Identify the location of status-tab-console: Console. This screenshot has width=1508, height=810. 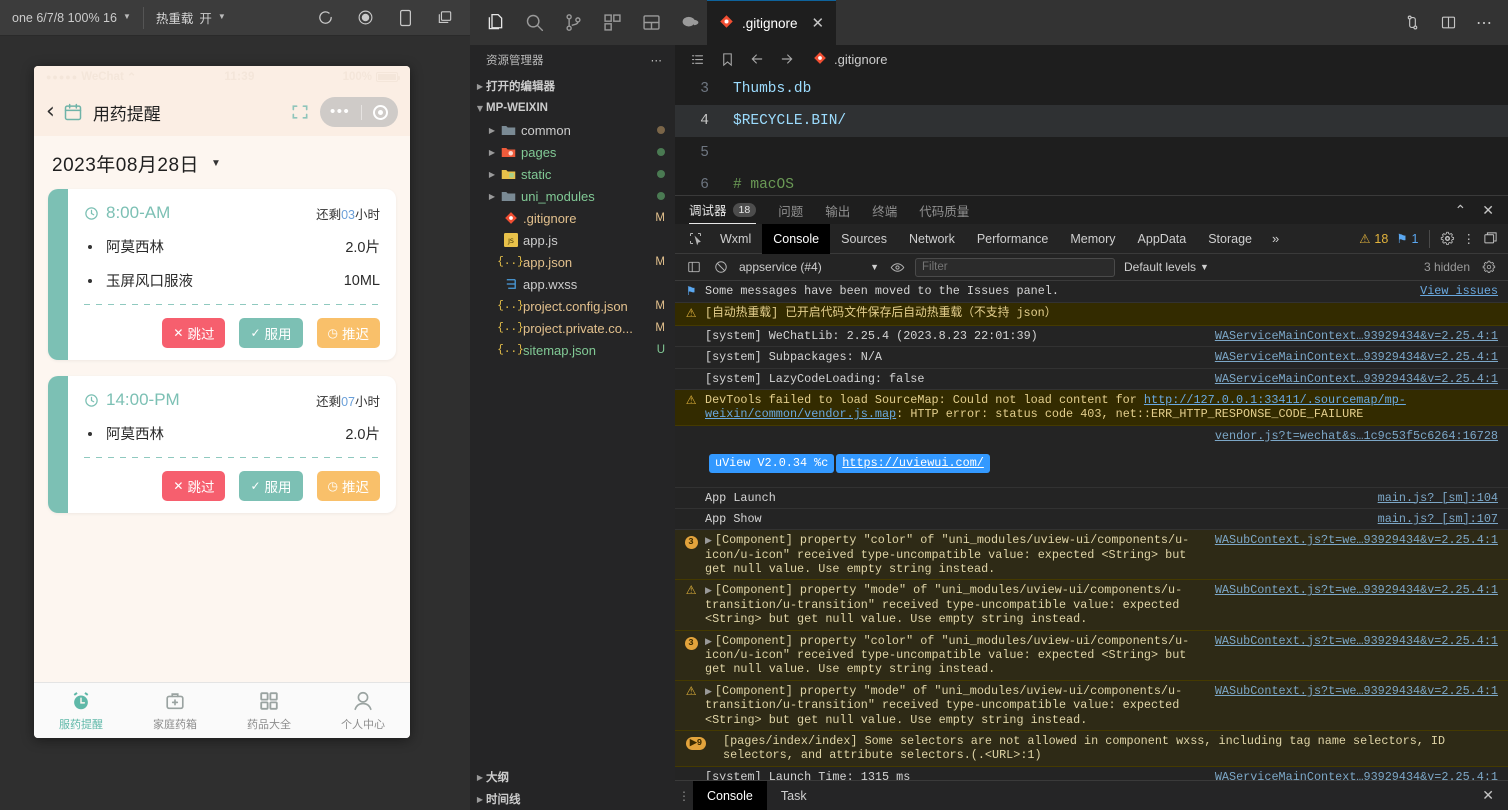
(730, 795).